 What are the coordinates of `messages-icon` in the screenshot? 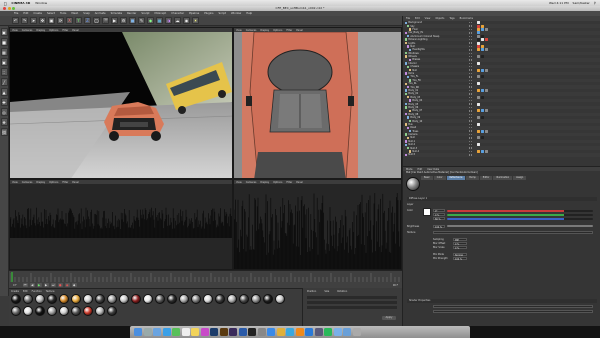 It's located at (176, 332).